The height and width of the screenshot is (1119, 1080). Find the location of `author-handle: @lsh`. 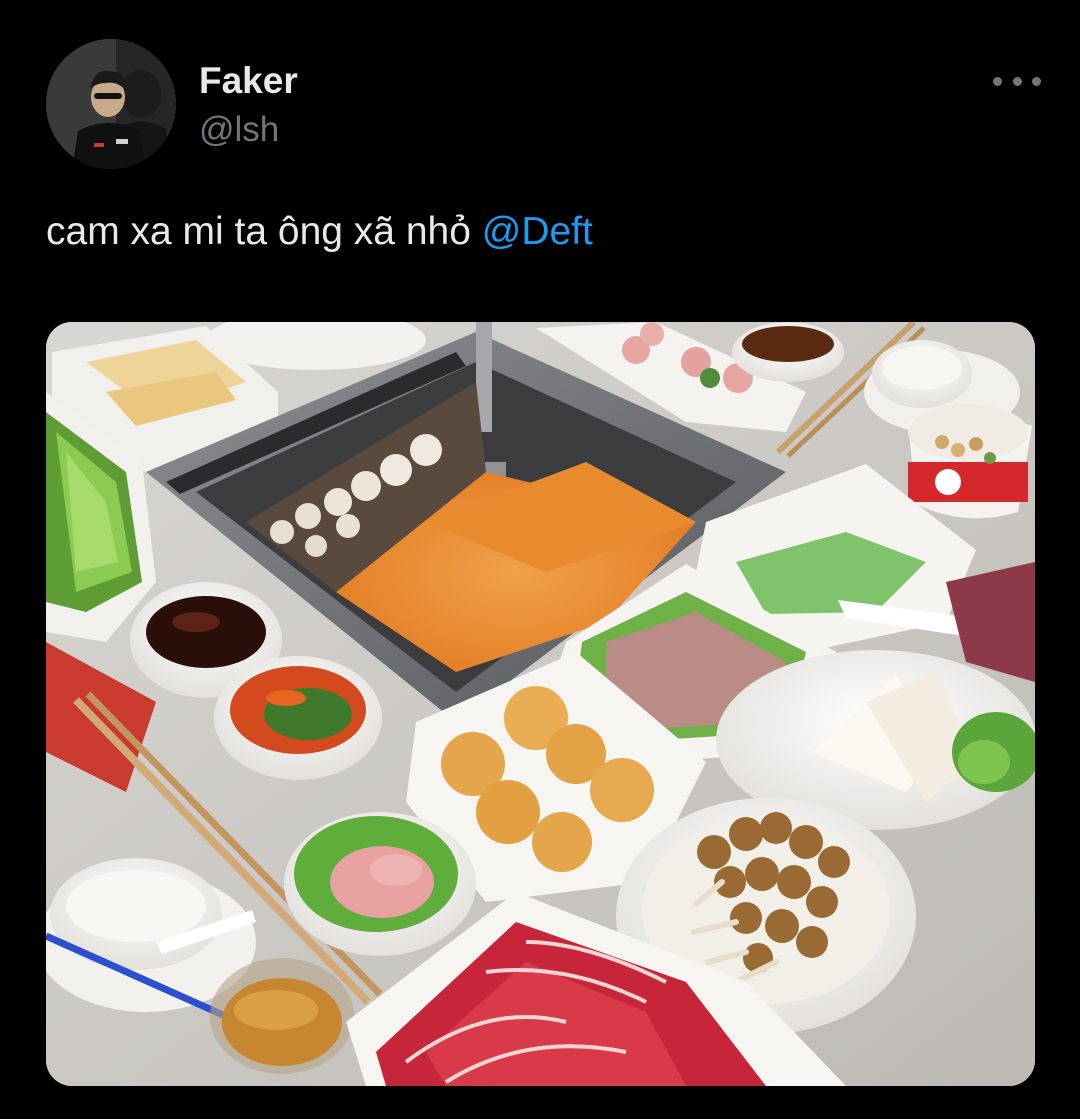

author-handle: @lsh is located at coordinates (239, 130).